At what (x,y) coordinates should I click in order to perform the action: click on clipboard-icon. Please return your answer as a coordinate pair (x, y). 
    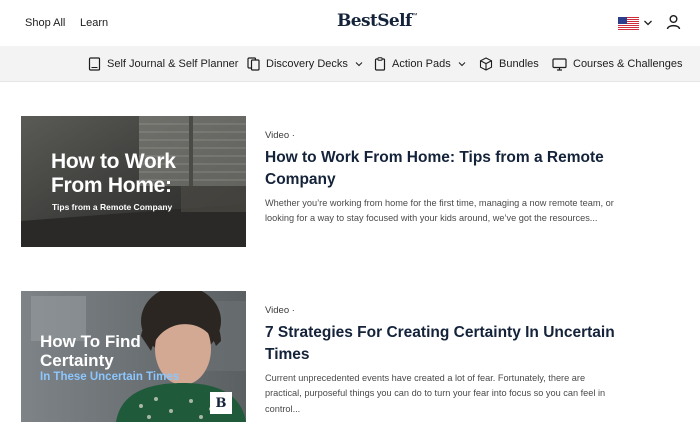
    Looking at the image, I should click on (380, 64).